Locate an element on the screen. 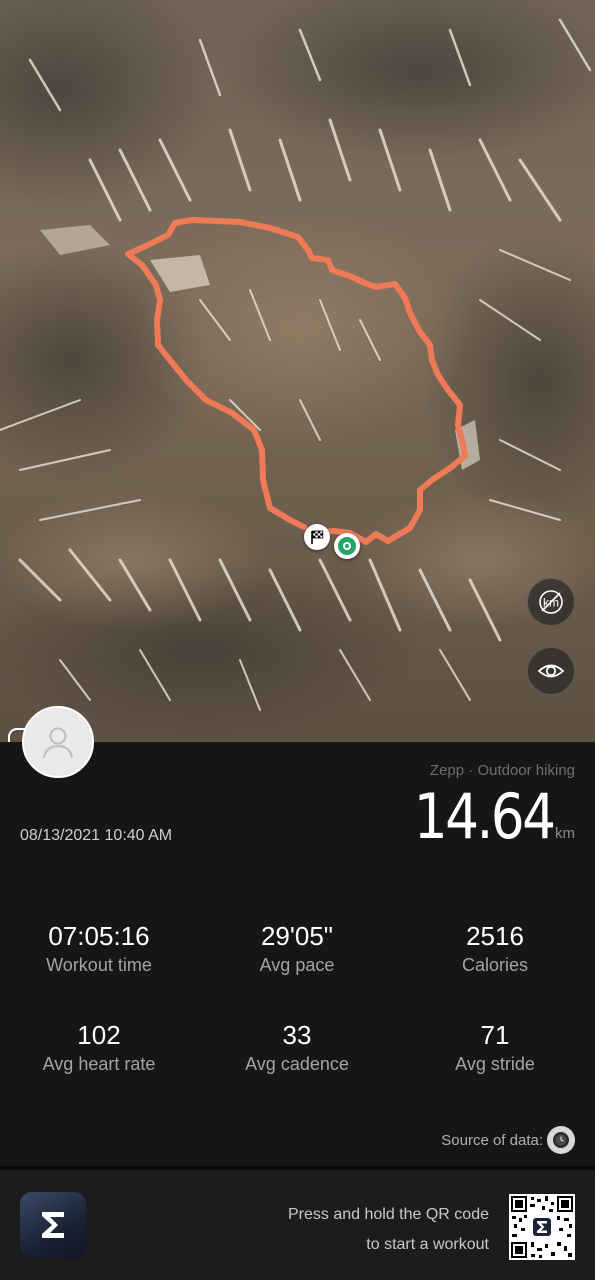 This screenshot has height=1280, width=595. km-markers-toggle-button: km is located at coordinates (551, 602).